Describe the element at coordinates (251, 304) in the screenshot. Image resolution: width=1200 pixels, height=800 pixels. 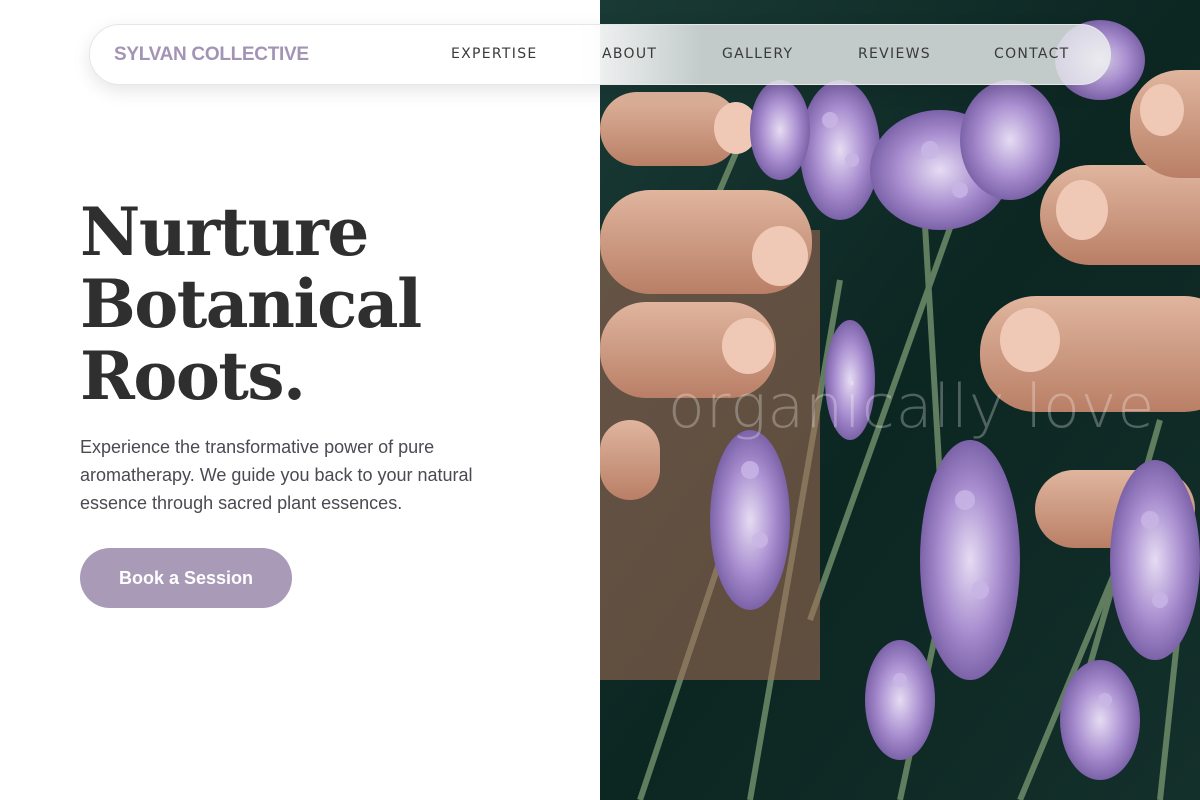
I see `hero-title-line: Botanical` at that location.